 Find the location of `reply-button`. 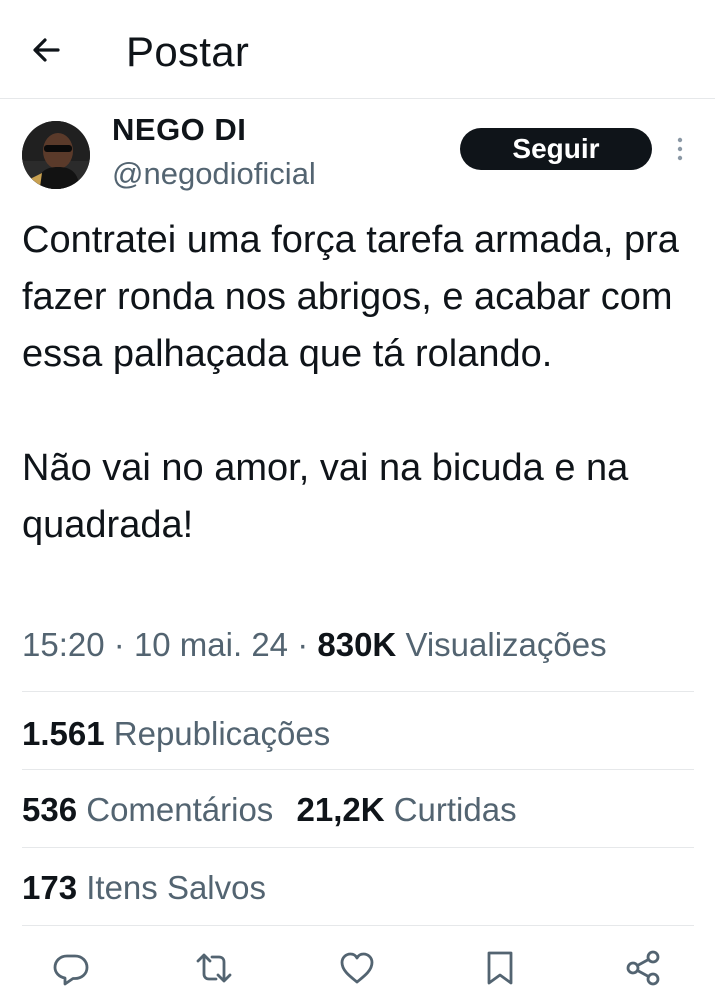

reply-button is located at coordinates (71, 968).